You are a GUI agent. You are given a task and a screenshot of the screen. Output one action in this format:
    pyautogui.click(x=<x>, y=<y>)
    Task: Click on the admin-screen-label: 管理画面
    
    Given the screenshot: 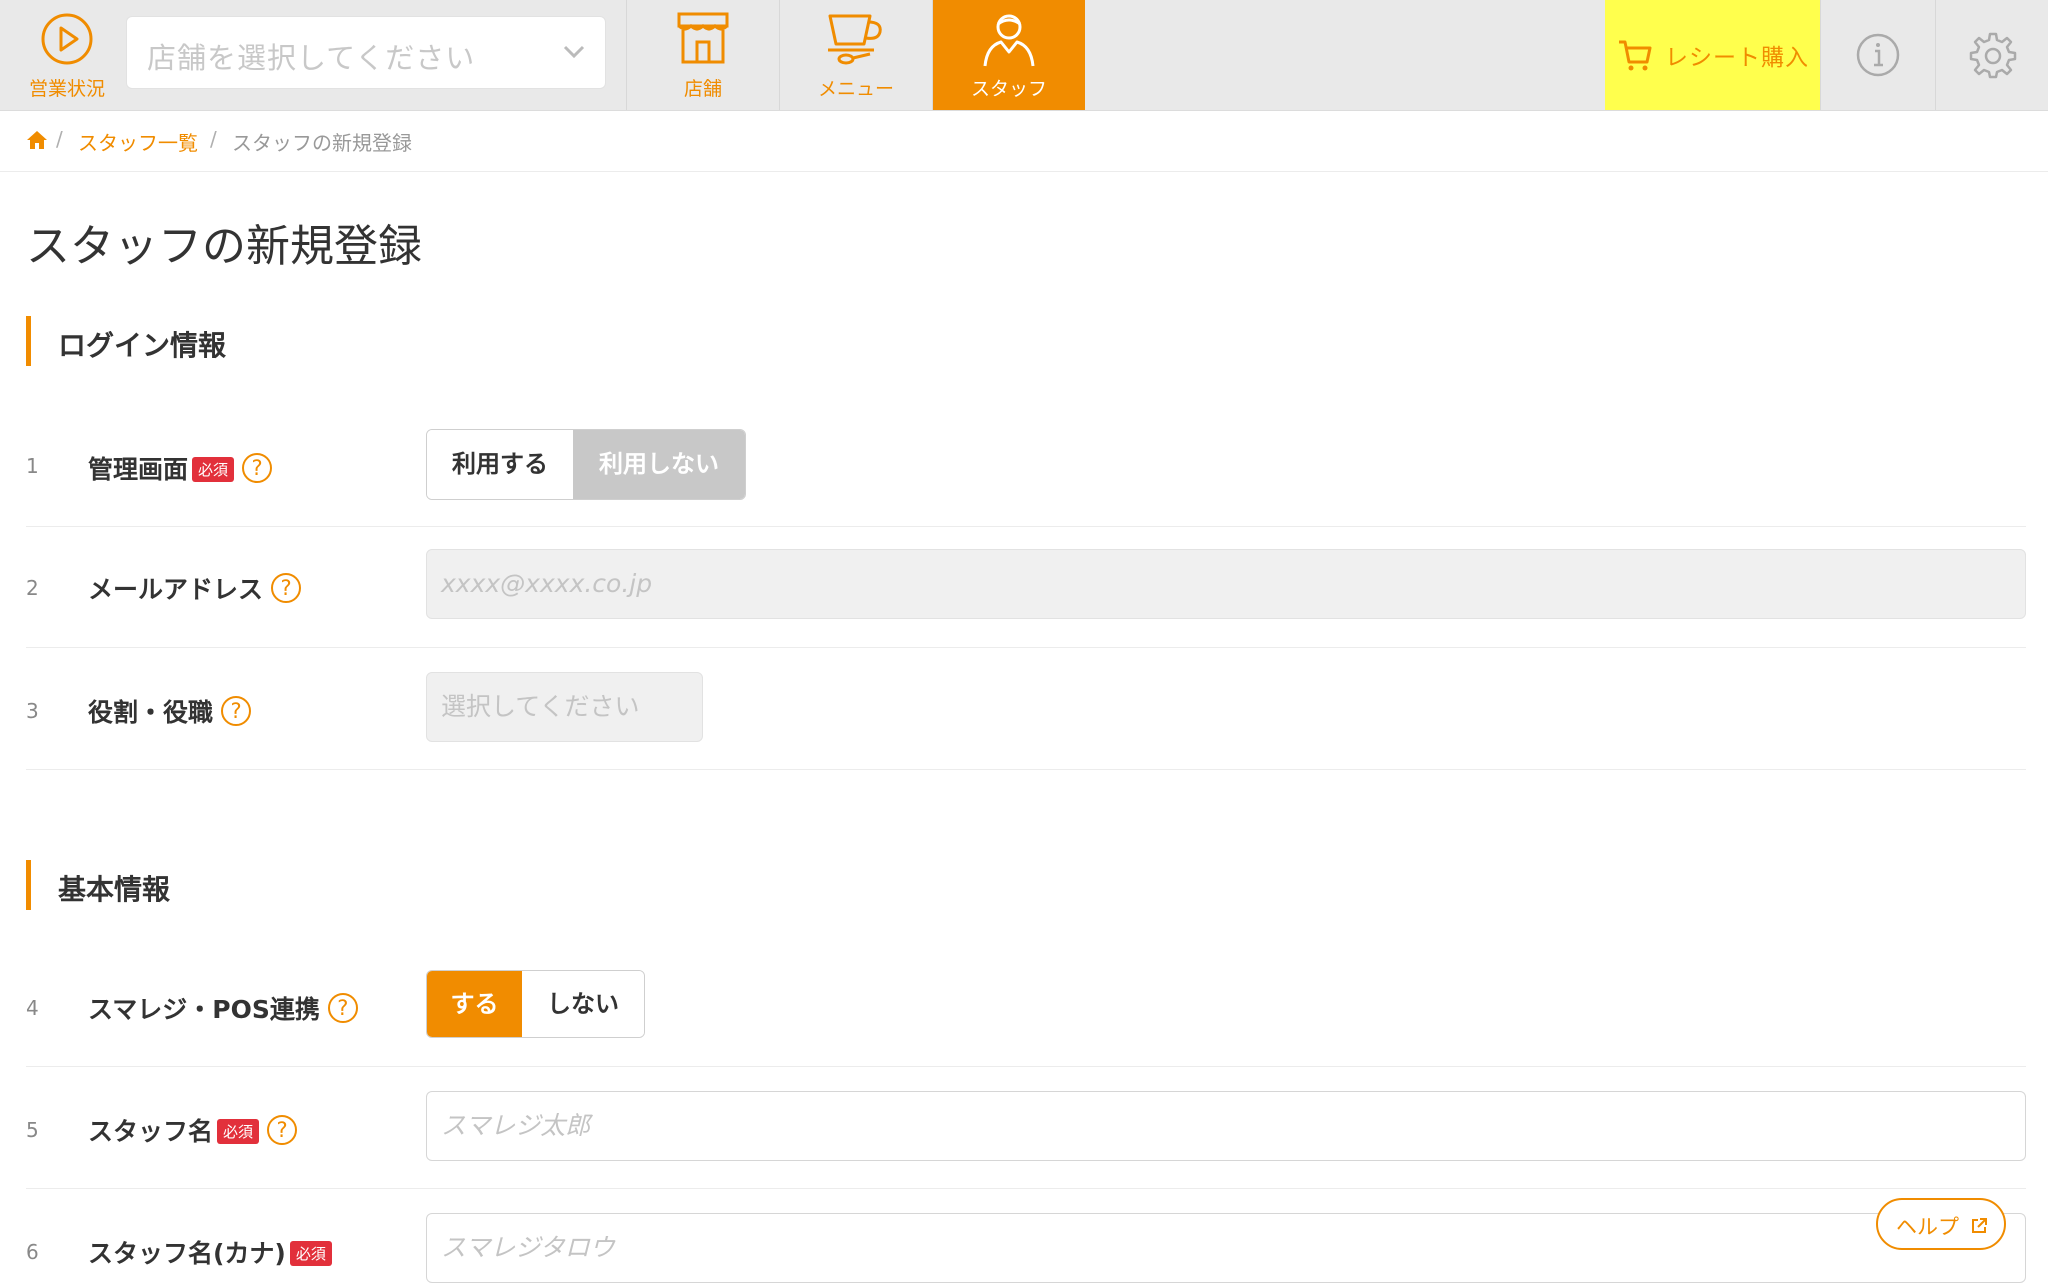 What is the action you would take?
    pyautogui.click(x=138, y=469)
    